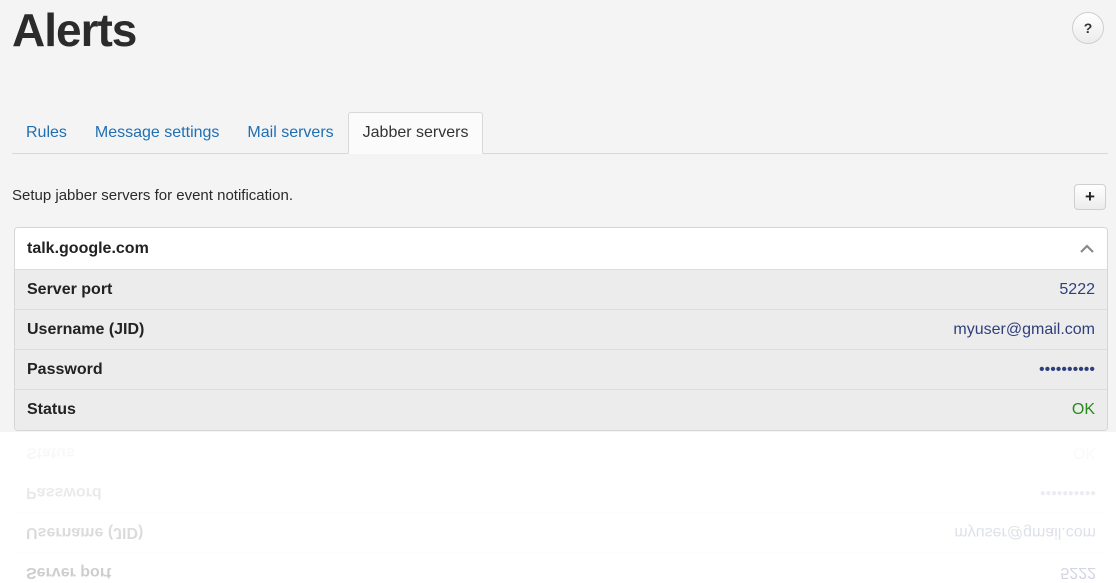 This screenshot has width=1116, height=583. Describe the element at coordinates (64, 493) in the screenshot. I see `reflection-key: Password` at that location.